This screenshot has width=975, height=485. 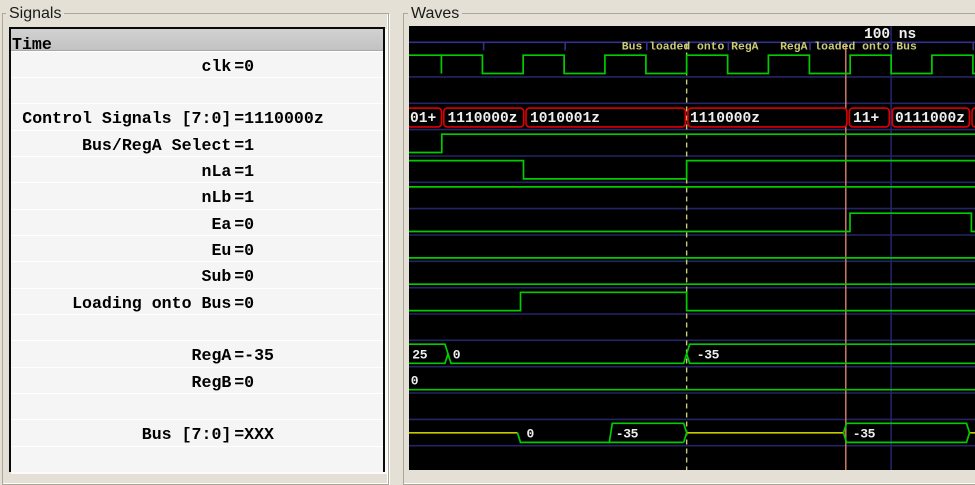 I want to click on svg-text: 1010001z, so click(x=565, y=119).